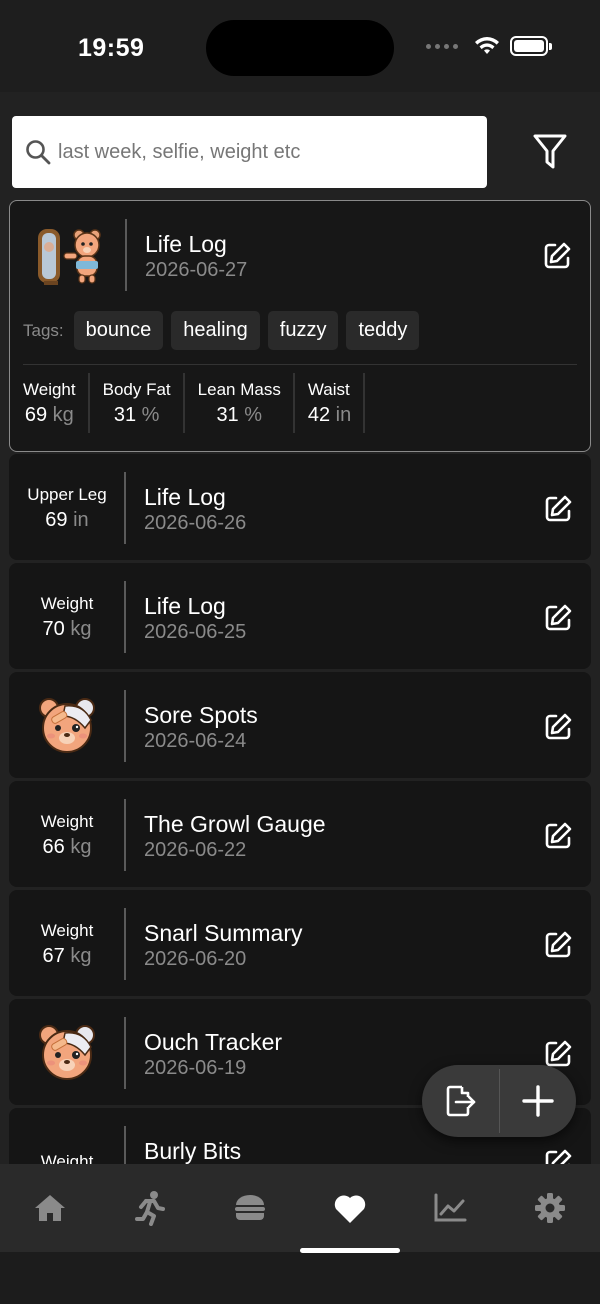  I want to click on dynamic-island, so click(300, 48).